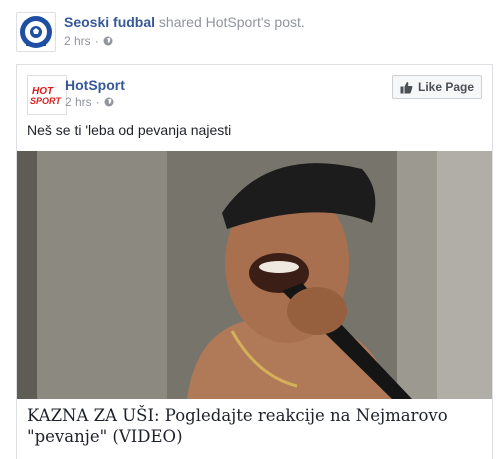 This screenshot has width=499, height=459. I want to click on post-text-suffix: post., so click(287, 22).